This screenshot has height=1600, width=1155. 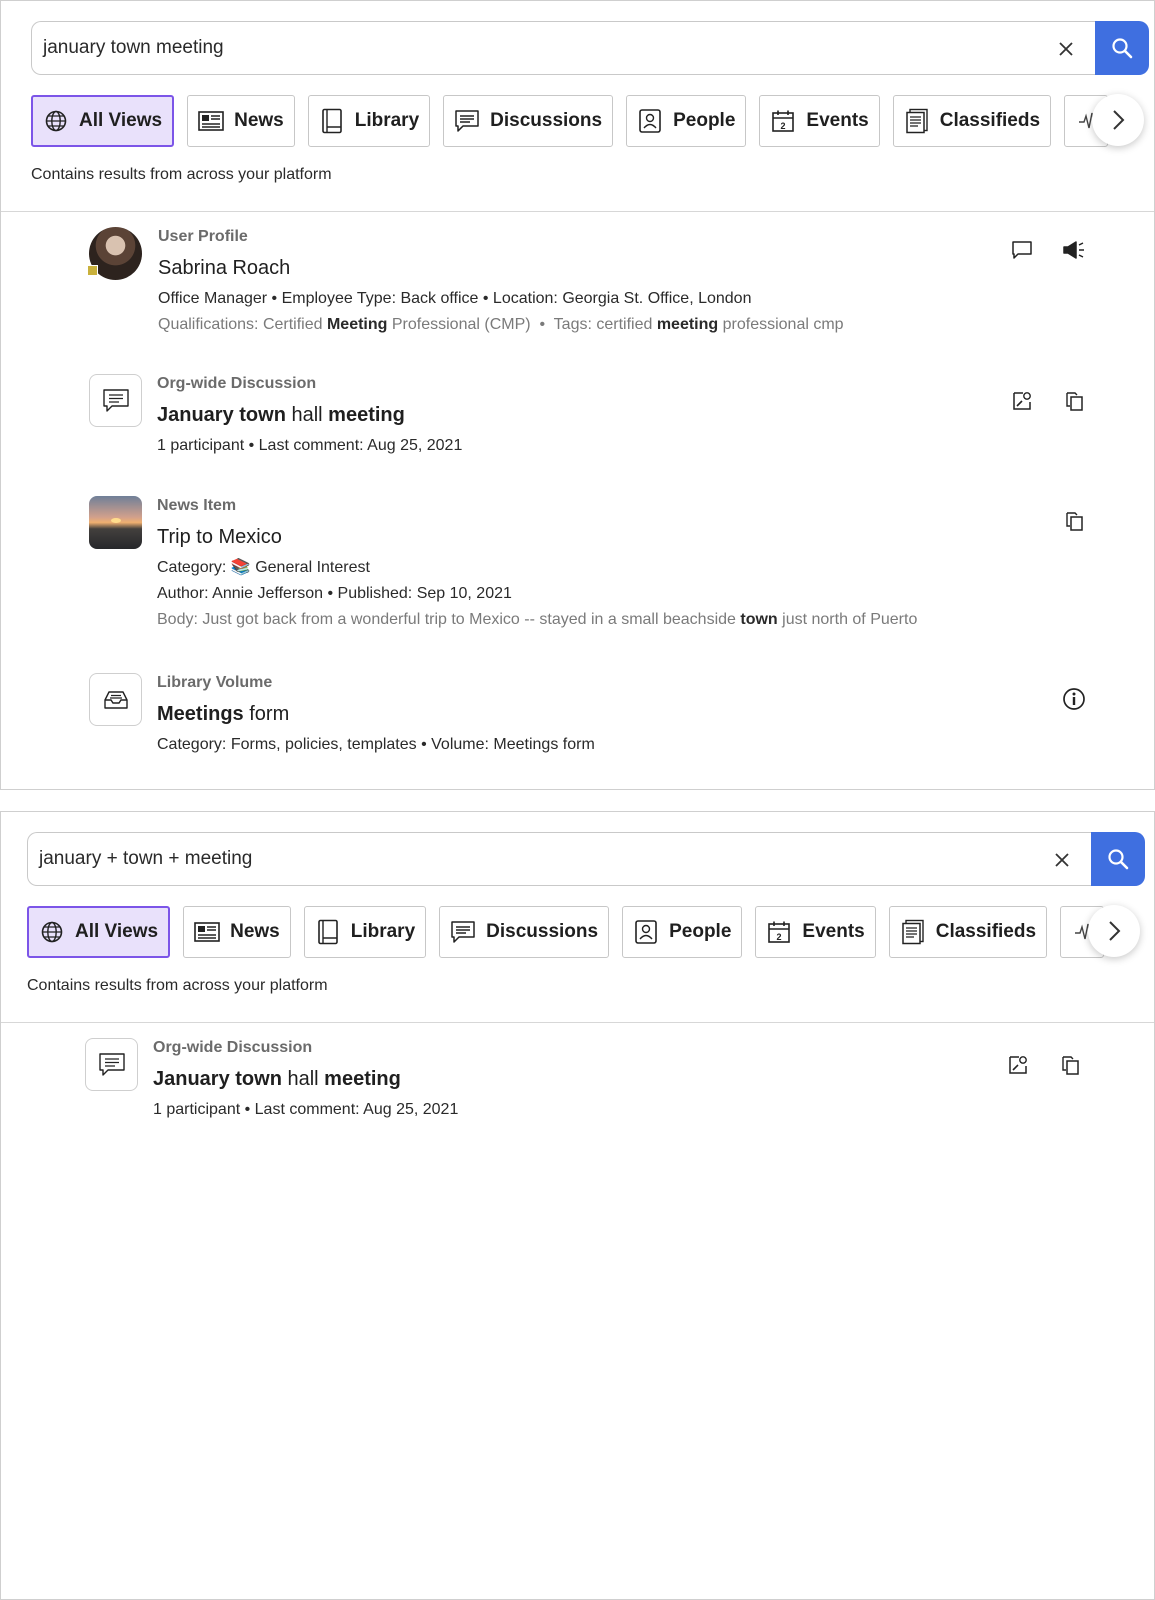 What do you see at coordinates (577, 211) in the screenshot?
I see `divider` at bounding box center [577, 211].